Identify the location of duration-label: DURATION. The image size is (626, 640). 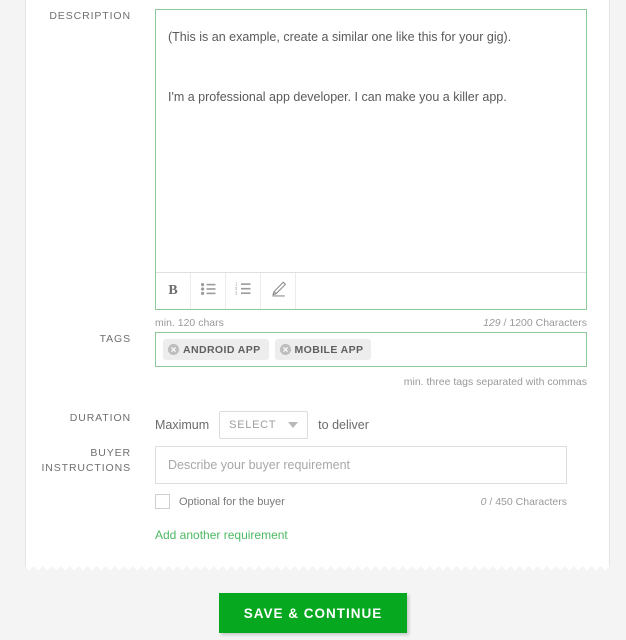
(100, 418).